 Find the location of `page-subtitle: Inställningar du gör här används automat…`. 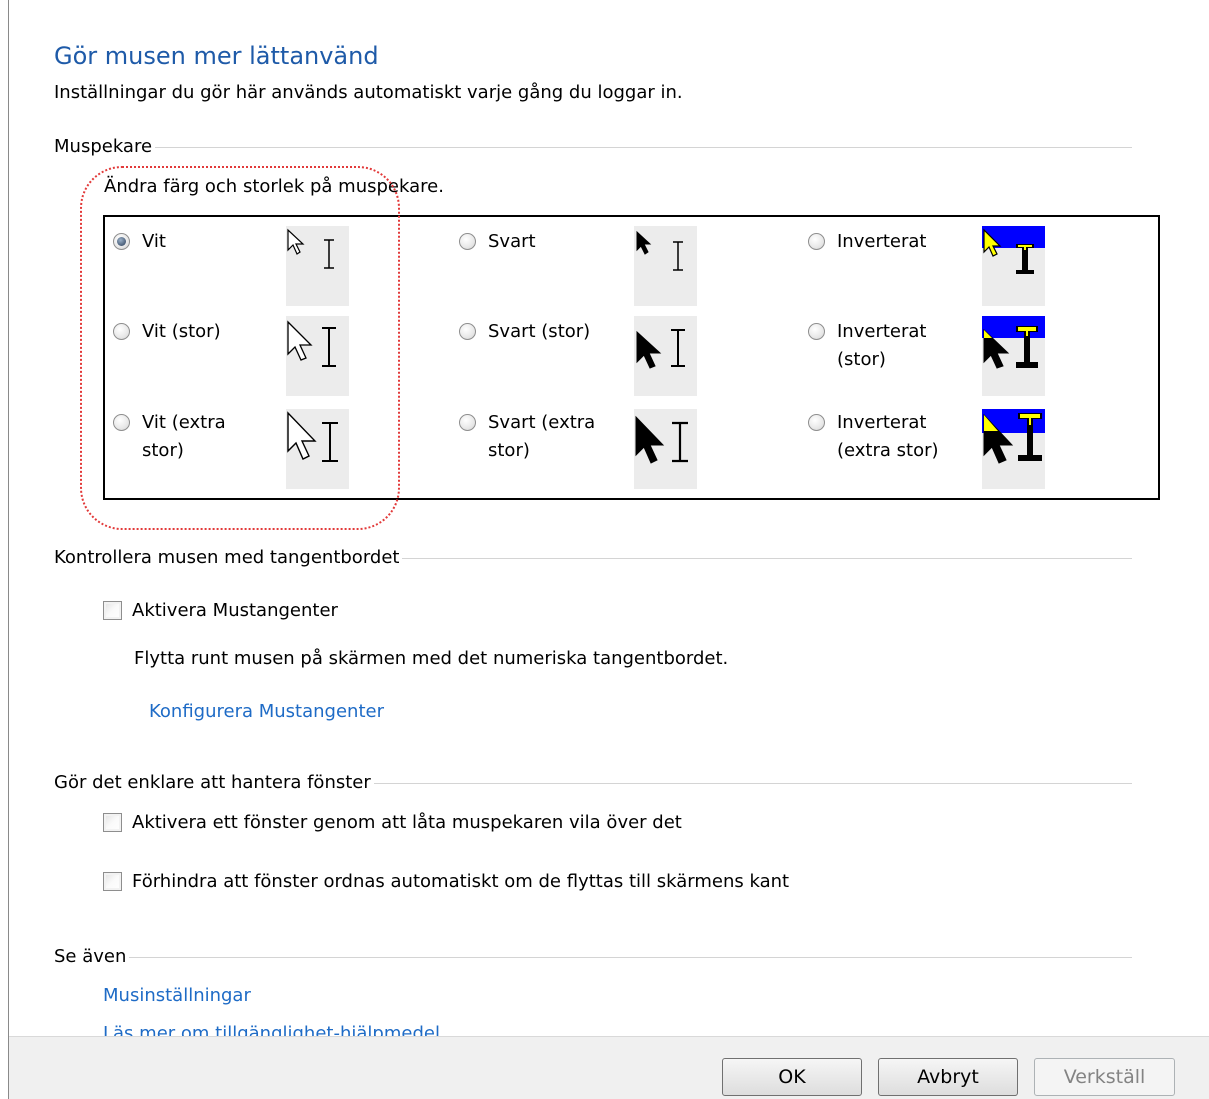

page-subtitle: Inställningar du gör här används automat… is located at coordinates (368, 92).